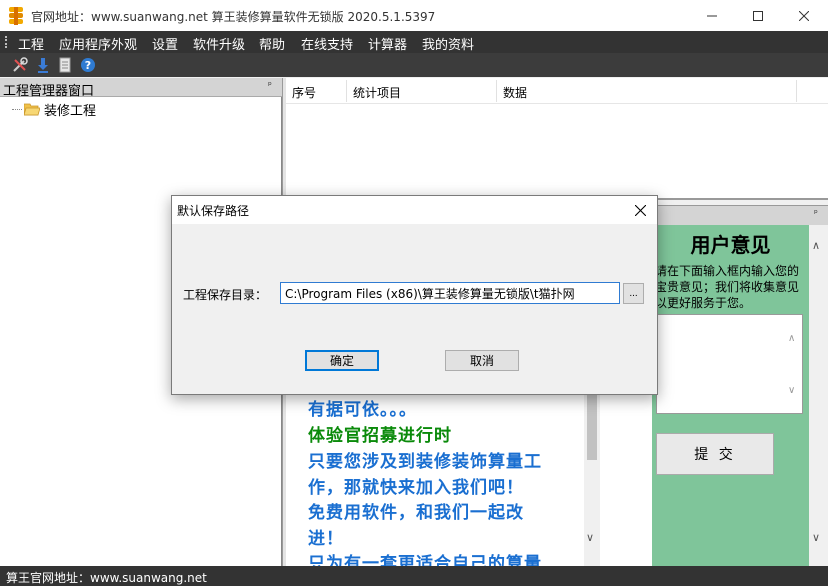  What do you see at coordinates (592, 425) in the screenshot?
I see `scrollbar-thumb` at bounding box center [592, 425].